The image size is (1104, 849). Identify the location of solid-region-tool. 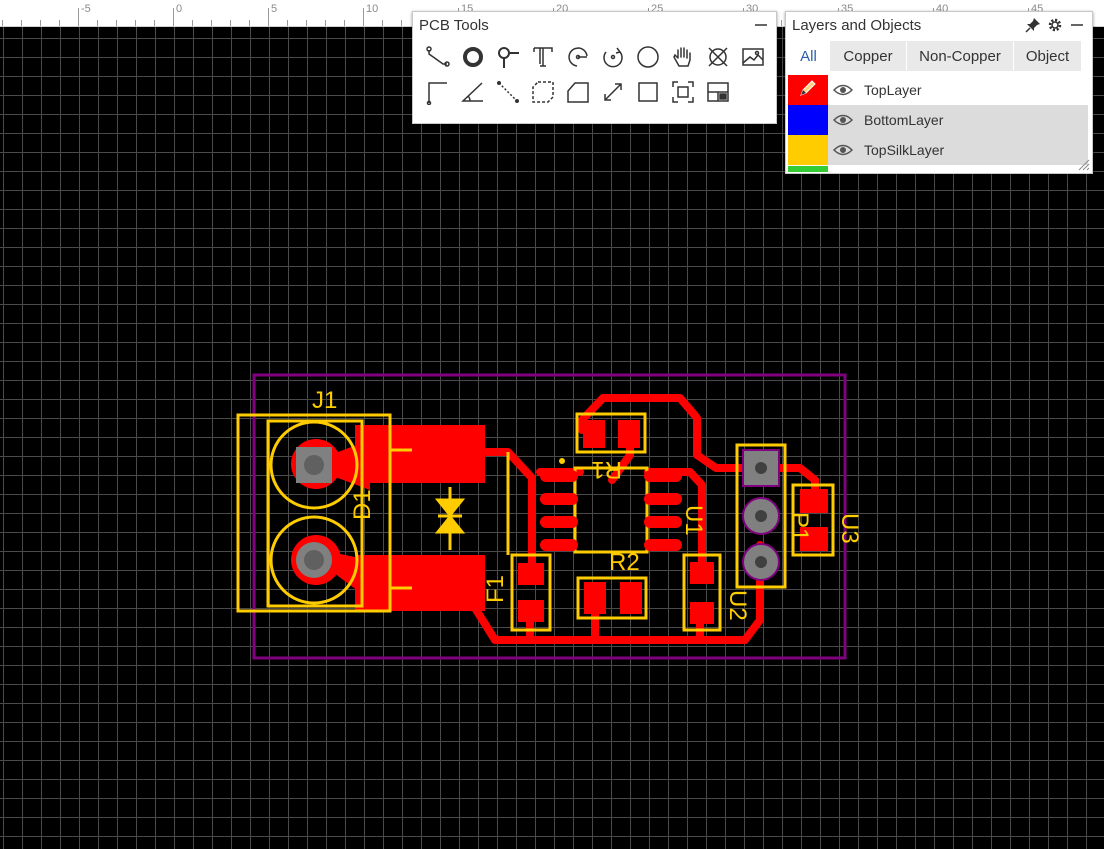
(577, 94).